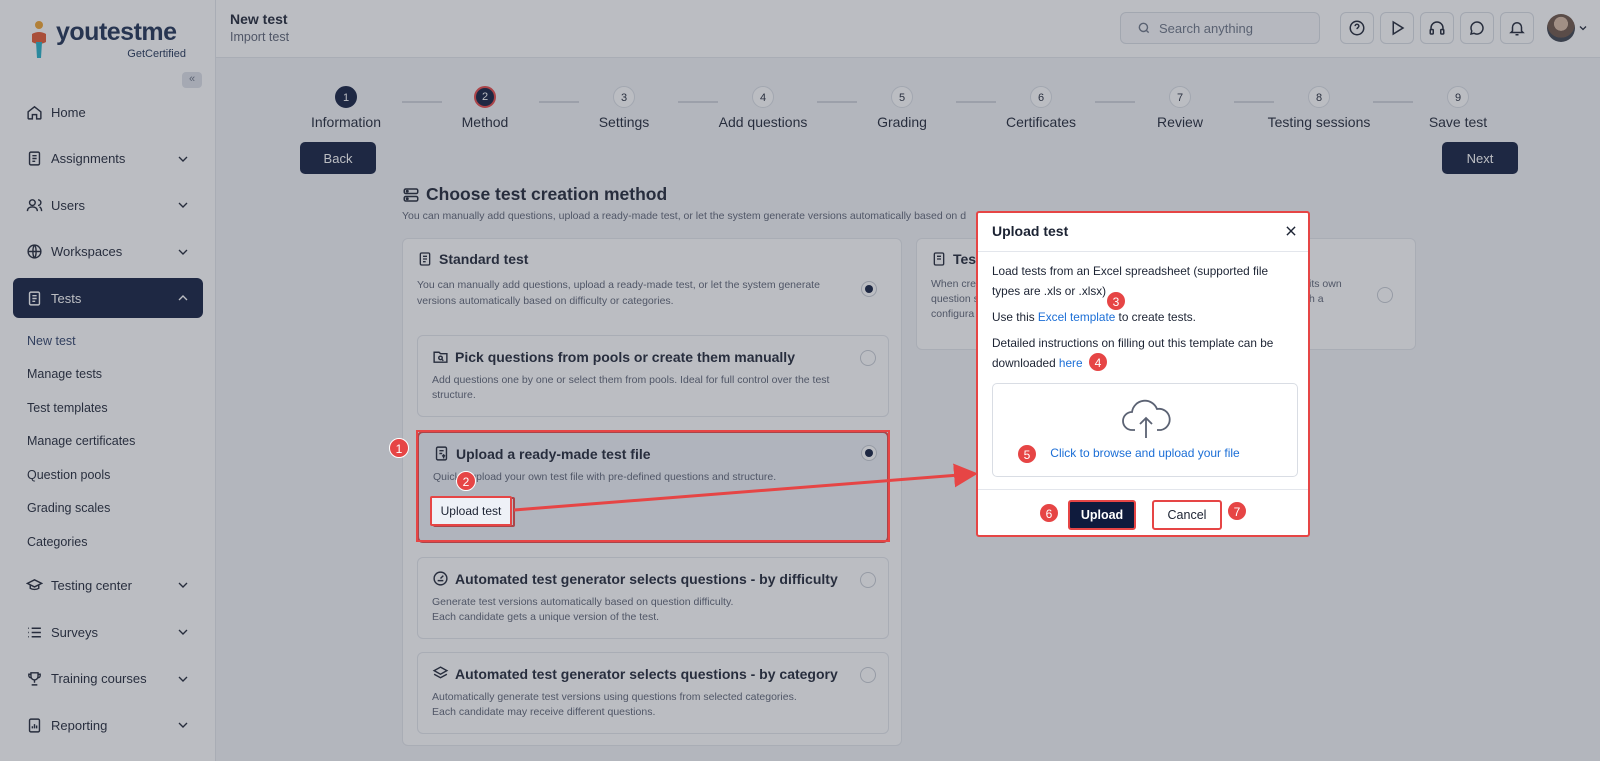 The height and width of the screenshot is (761, 1600). What do you see at coordinates (1146, 418) in the screenshot?
I see `cloud-upload-icon` at bounding box center [1146, 418].